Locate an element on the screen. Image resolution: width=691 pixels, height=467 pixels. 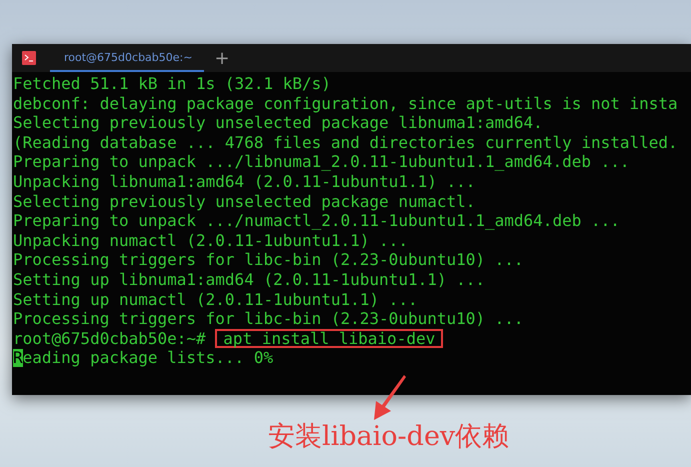
command-text: apt install libaio-dev is located at coordinates (329, 338).